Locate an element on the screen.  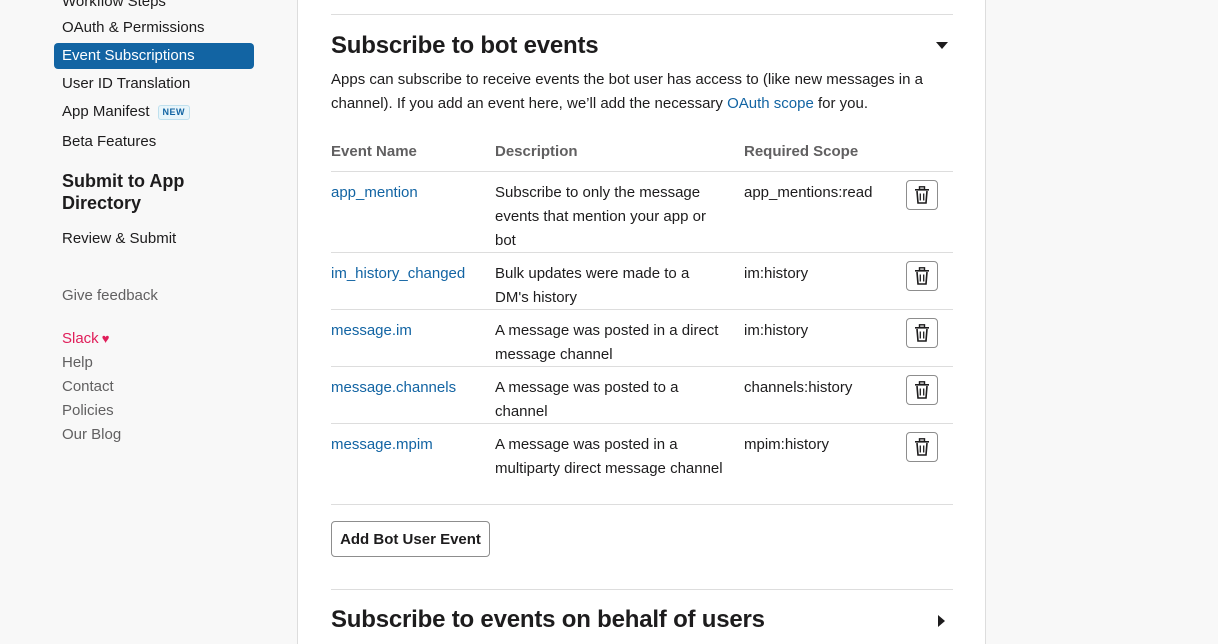
bot-events-title: Subscribe to bot events is located at coordinates (465, 45).